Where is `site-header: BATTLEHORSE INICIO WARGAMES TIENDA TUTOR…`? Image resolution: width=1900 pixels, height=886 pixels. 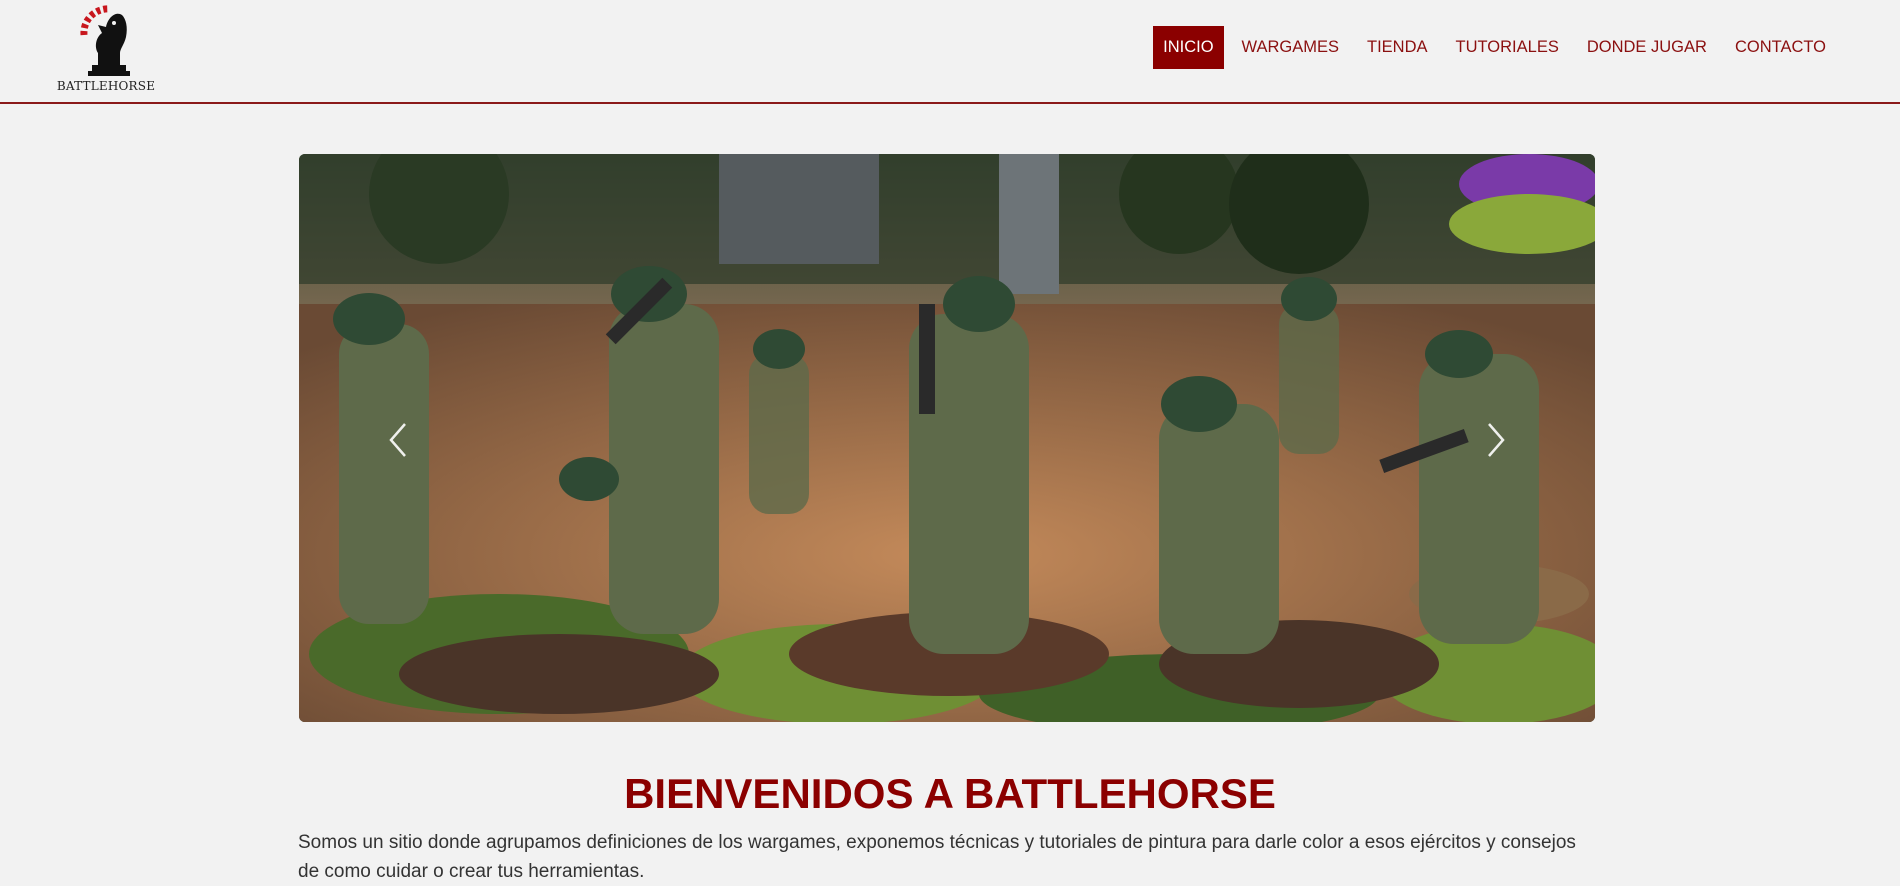 site-header: BATTLEHORSE INICIO WARGAMES TIENDA TUTOR… is located at coordinates (950, 52).